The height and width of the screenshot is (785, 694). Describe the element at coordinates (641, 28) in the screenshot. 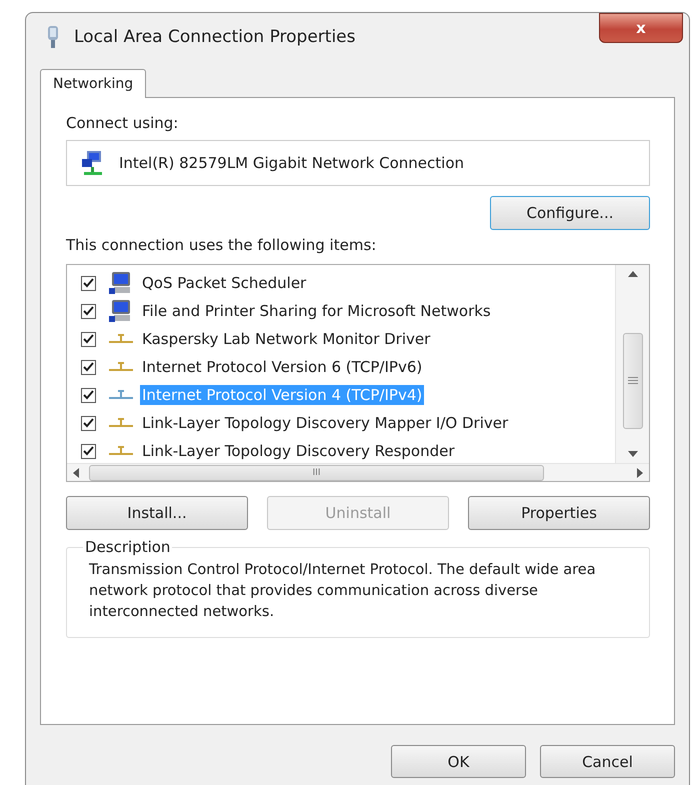

I see `close-button: x` at that location.